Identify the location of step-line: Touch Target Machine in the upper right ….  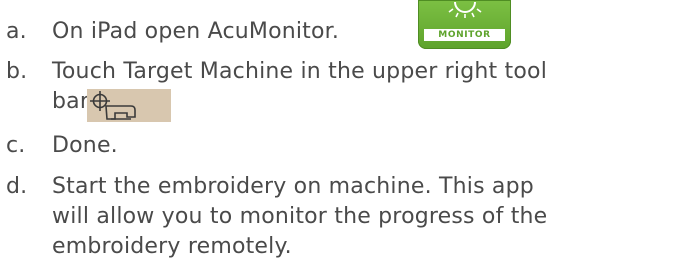
(300, 71).